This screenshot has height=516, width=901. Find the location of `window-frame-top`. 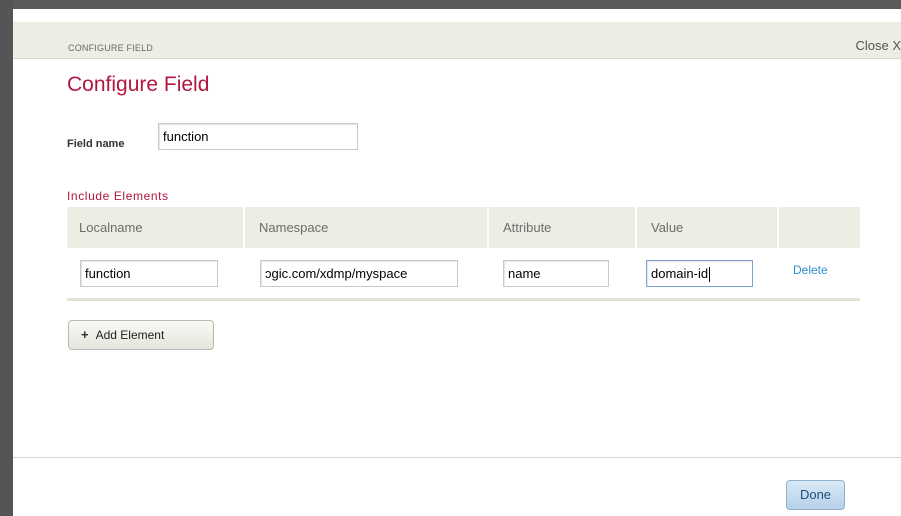

window-frame-top is located at coordinates (450, 4).